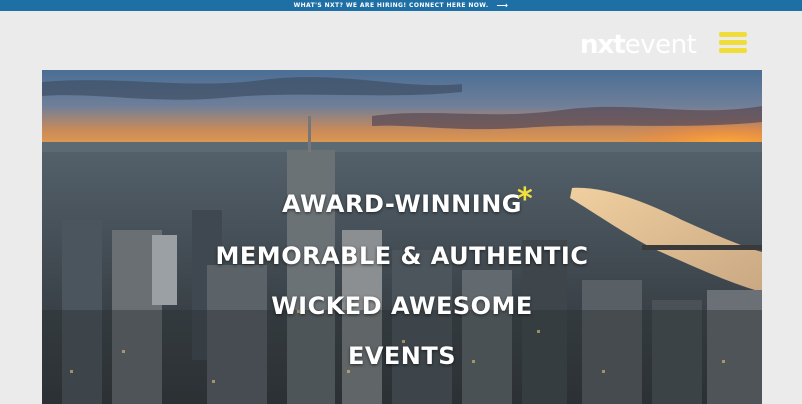 This screenshot has height=404, width=802. I want to click on hamburger-menu-icon, so click(733, 43).